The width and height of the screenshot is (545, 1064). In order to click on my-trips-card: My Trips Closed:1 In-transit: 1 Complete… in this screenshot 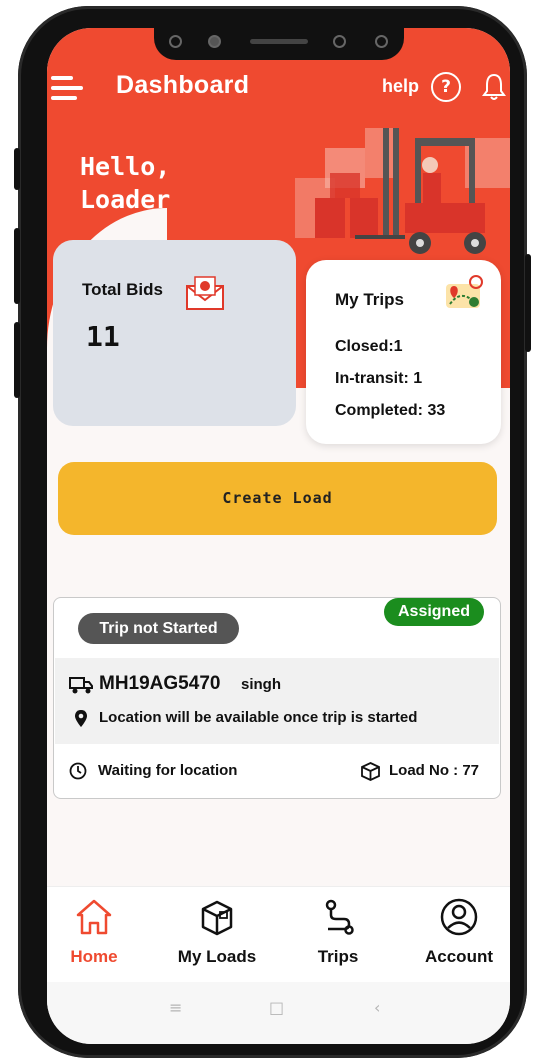, I will do `click(403, 352)`.